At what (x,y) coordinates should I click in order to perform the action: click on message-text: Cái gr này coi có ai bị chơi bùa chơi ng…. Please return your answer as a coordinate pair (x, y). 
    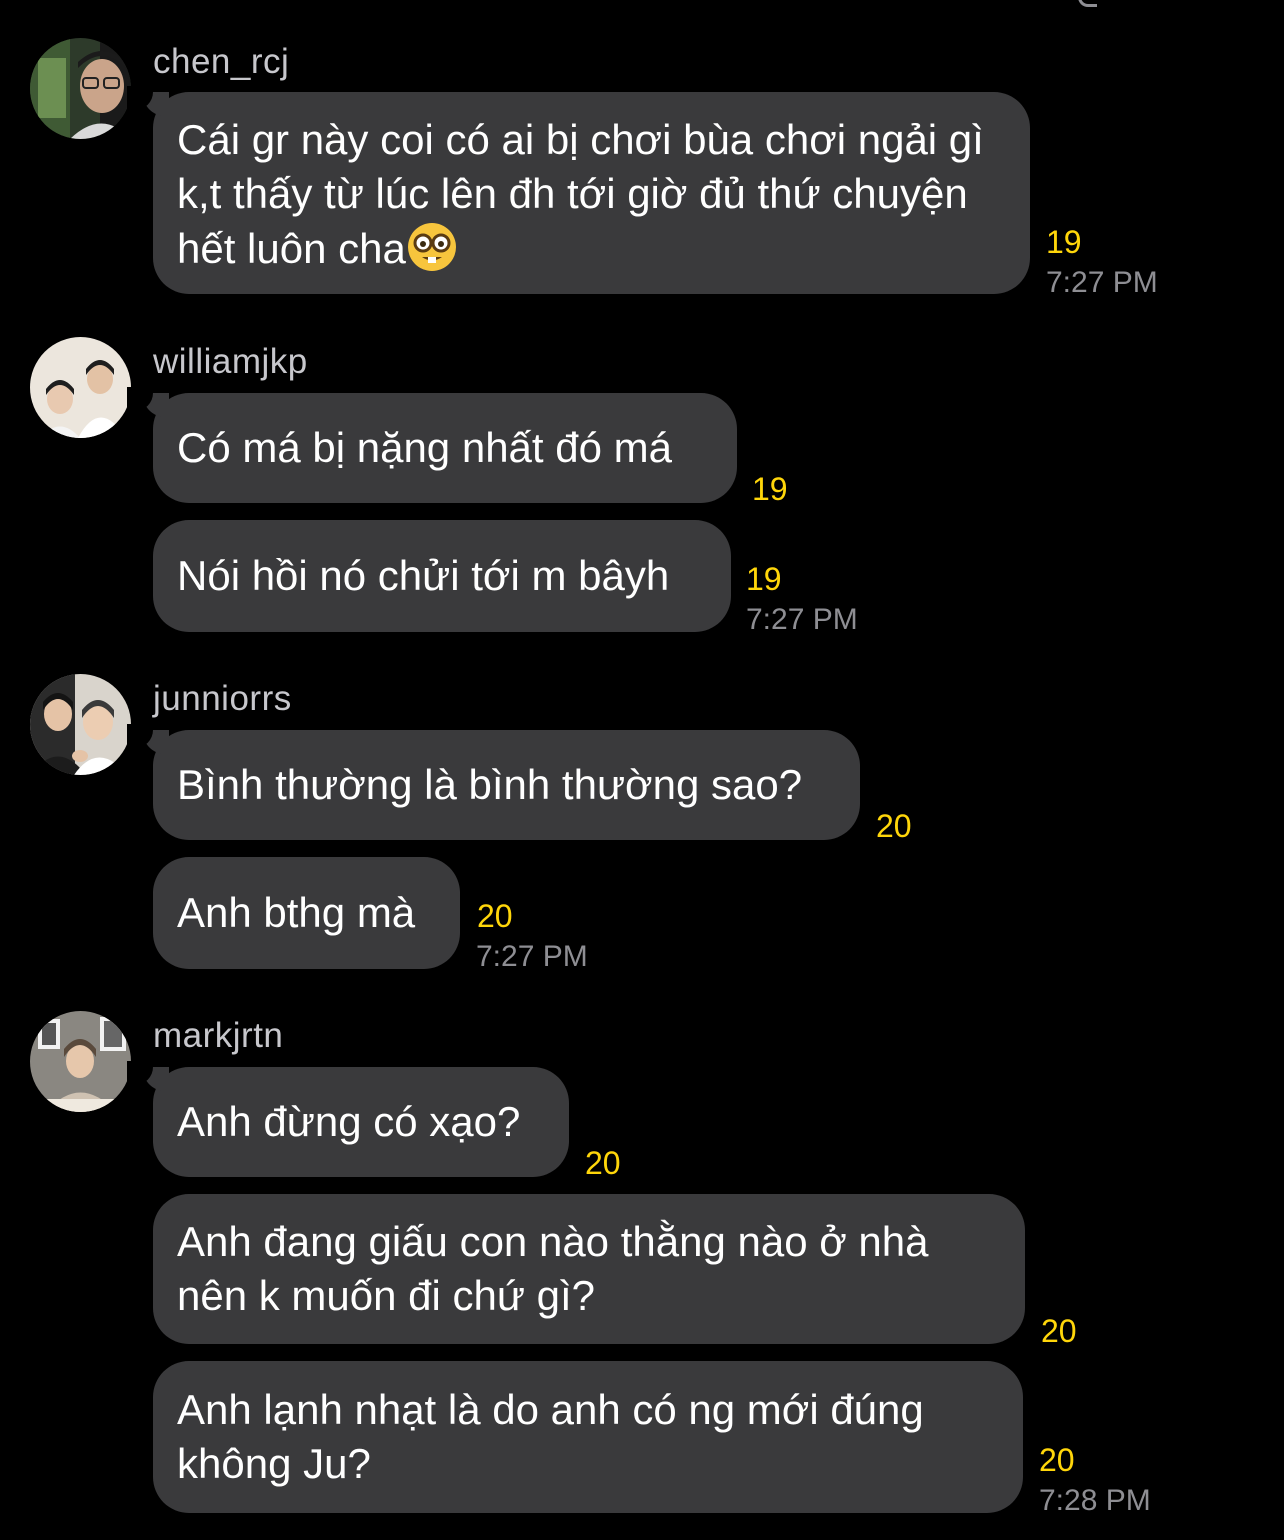
    Looking at the image, I should click on (586, 194).